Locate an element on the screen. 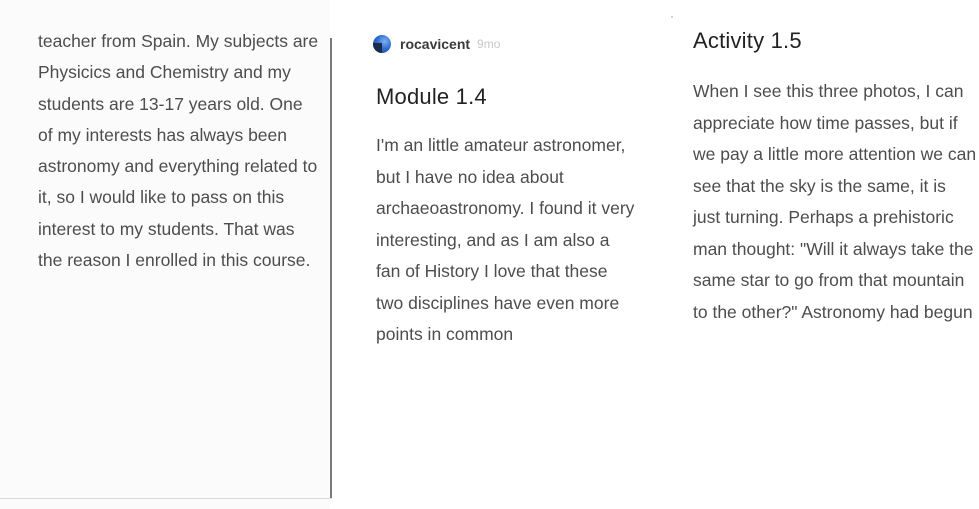 The image size is (979, 509). author-name: rocavicent is located at coordinates (435, 44).